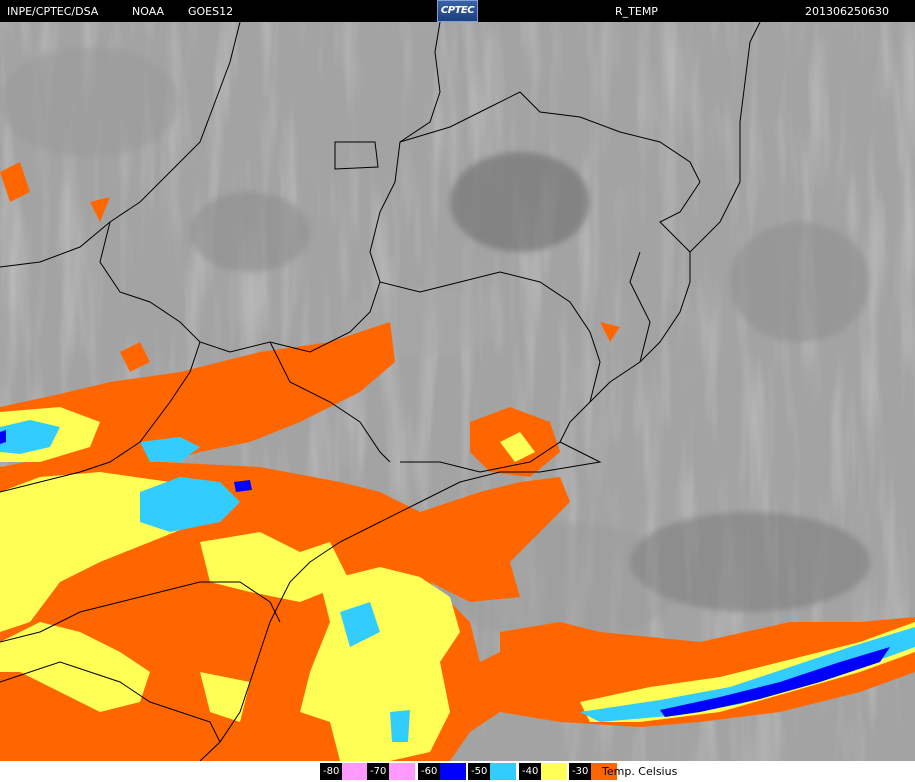 The height and width of the screenshot is (782, 915). Describe the element at coordinates (391, 771) in the screenshot. I see `legend-item-minus-70: -70` at that location.